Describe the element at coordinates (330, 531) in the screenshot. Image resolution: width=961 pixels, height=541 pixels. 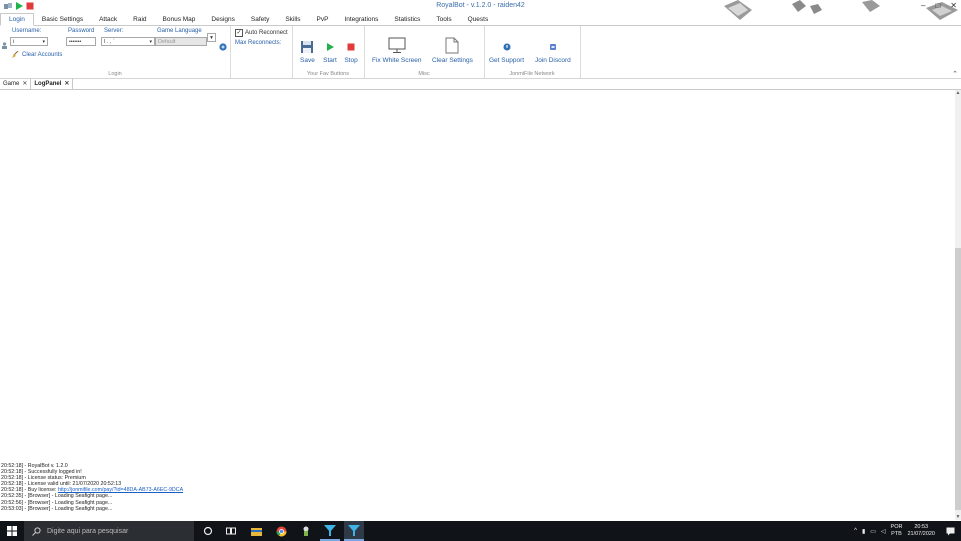
I see `royalbot-taskbar-icon` at that location.